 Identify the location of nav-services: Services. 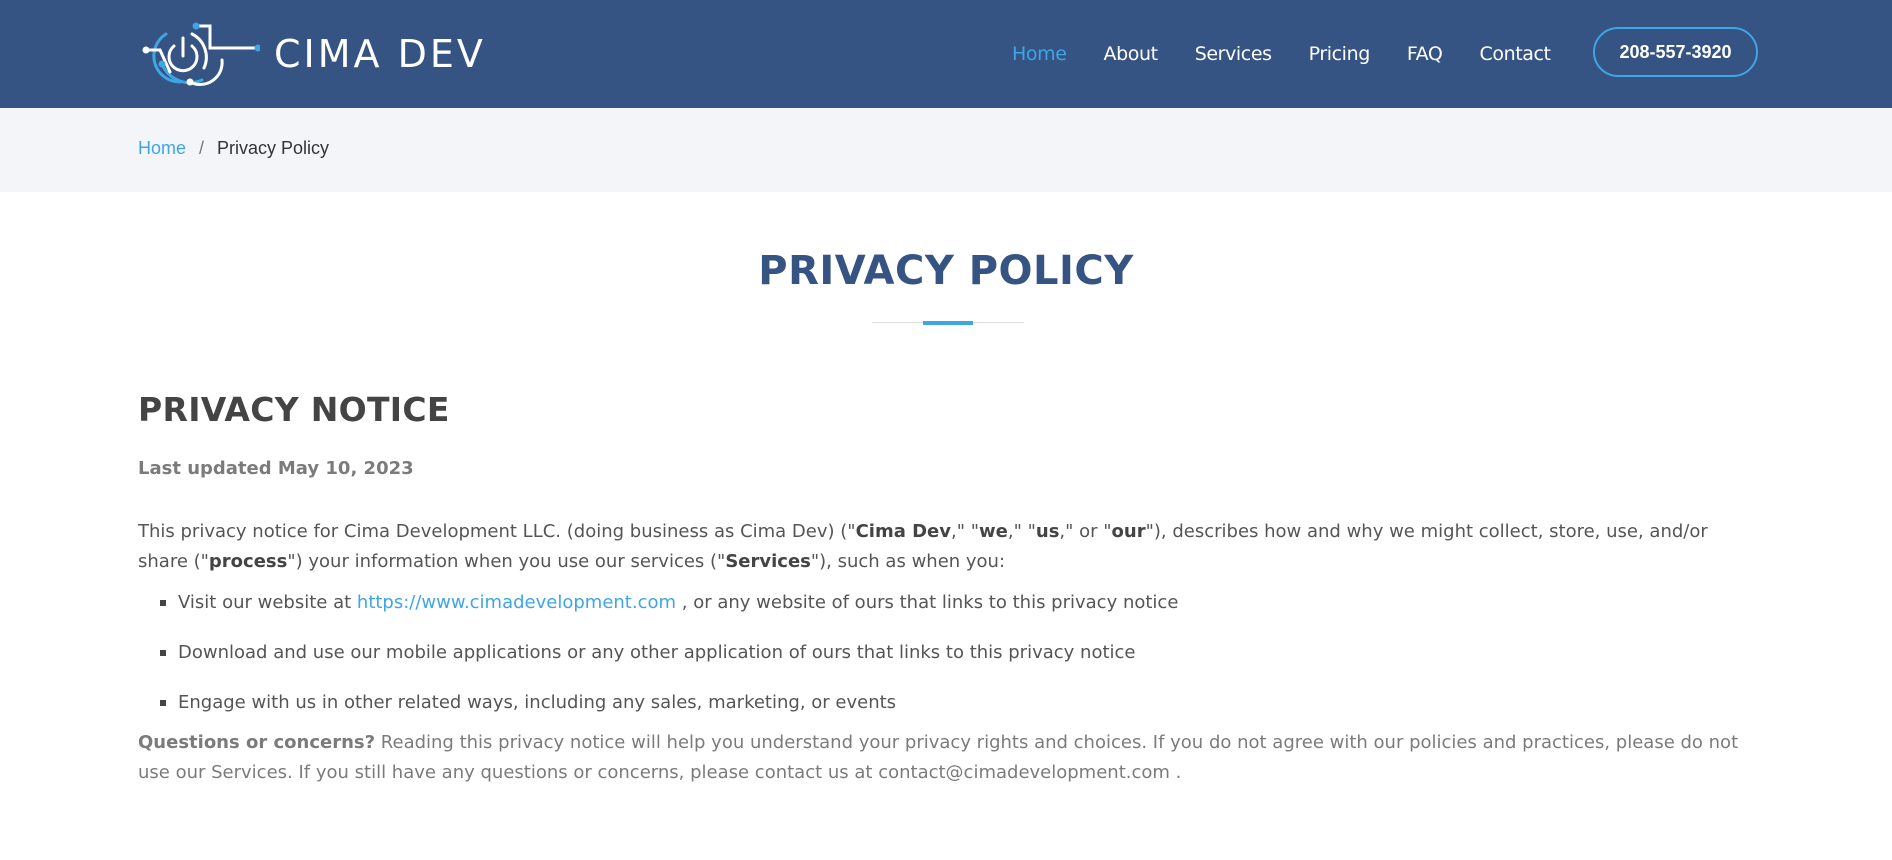
(1233, 54).